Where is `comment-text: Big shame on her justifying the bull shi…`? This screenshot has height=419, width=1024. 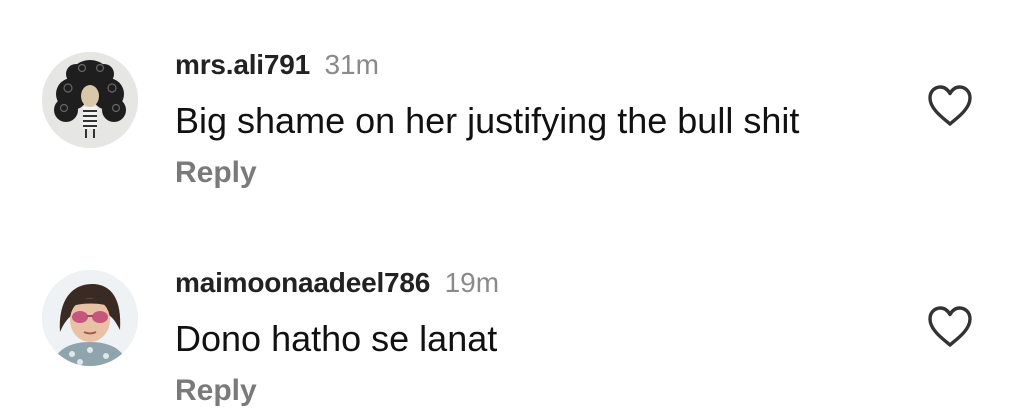 comment-text: Big shame on her justifying the bull shi… is located at coordinates (487, 120).